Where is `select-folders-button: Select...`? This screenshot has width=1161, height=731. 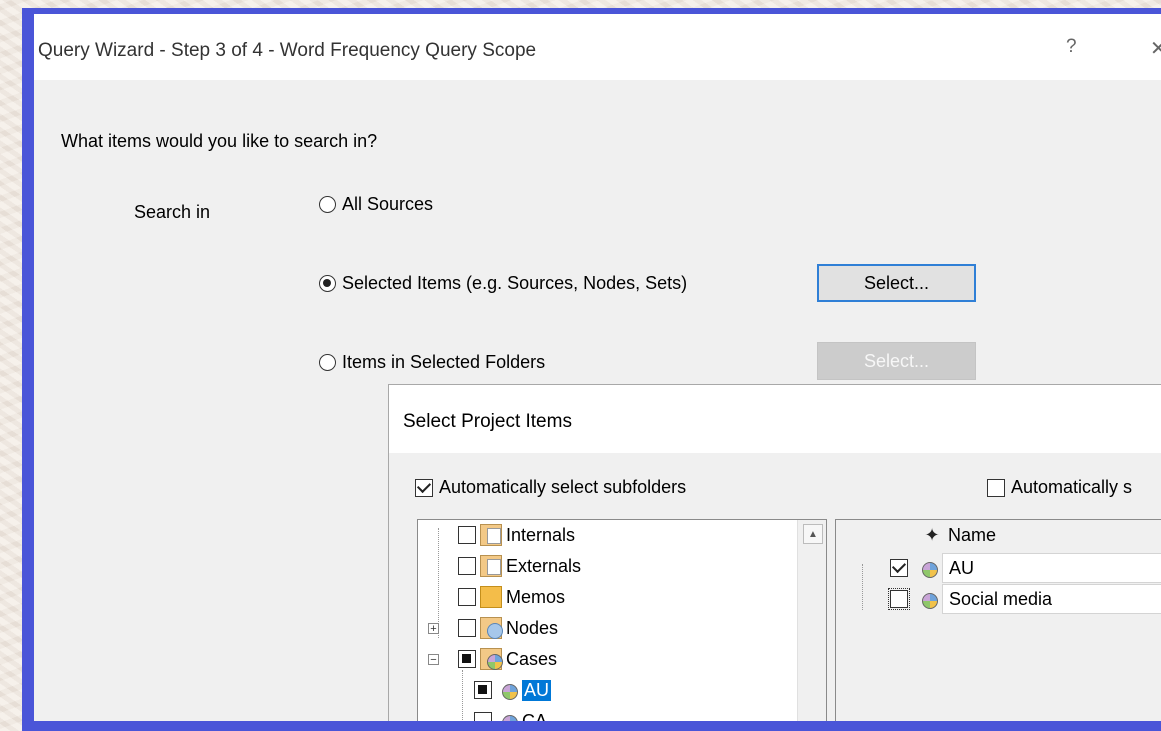 select-folders-button: Select... is located at coordinates (896, 361).